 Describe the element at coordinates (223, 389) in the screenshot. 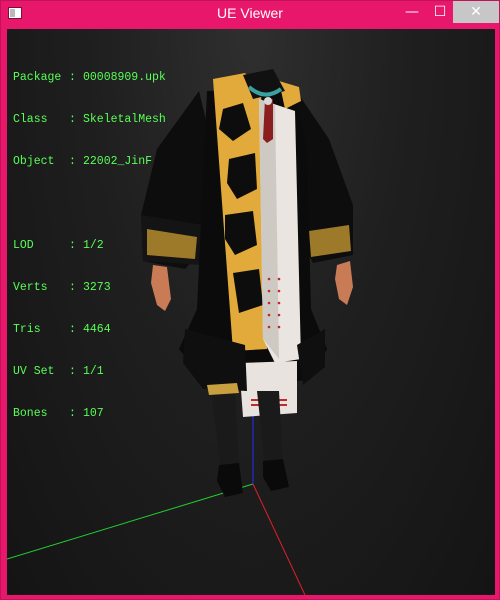

I see `left-boot-cuff` at that location.